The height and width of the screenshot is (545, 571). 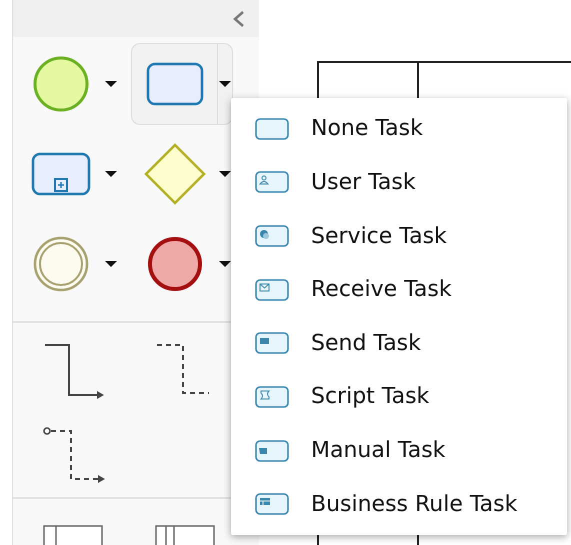 I want to click on menu-item-label: Business Rule Task, so click(x=414, y=504).